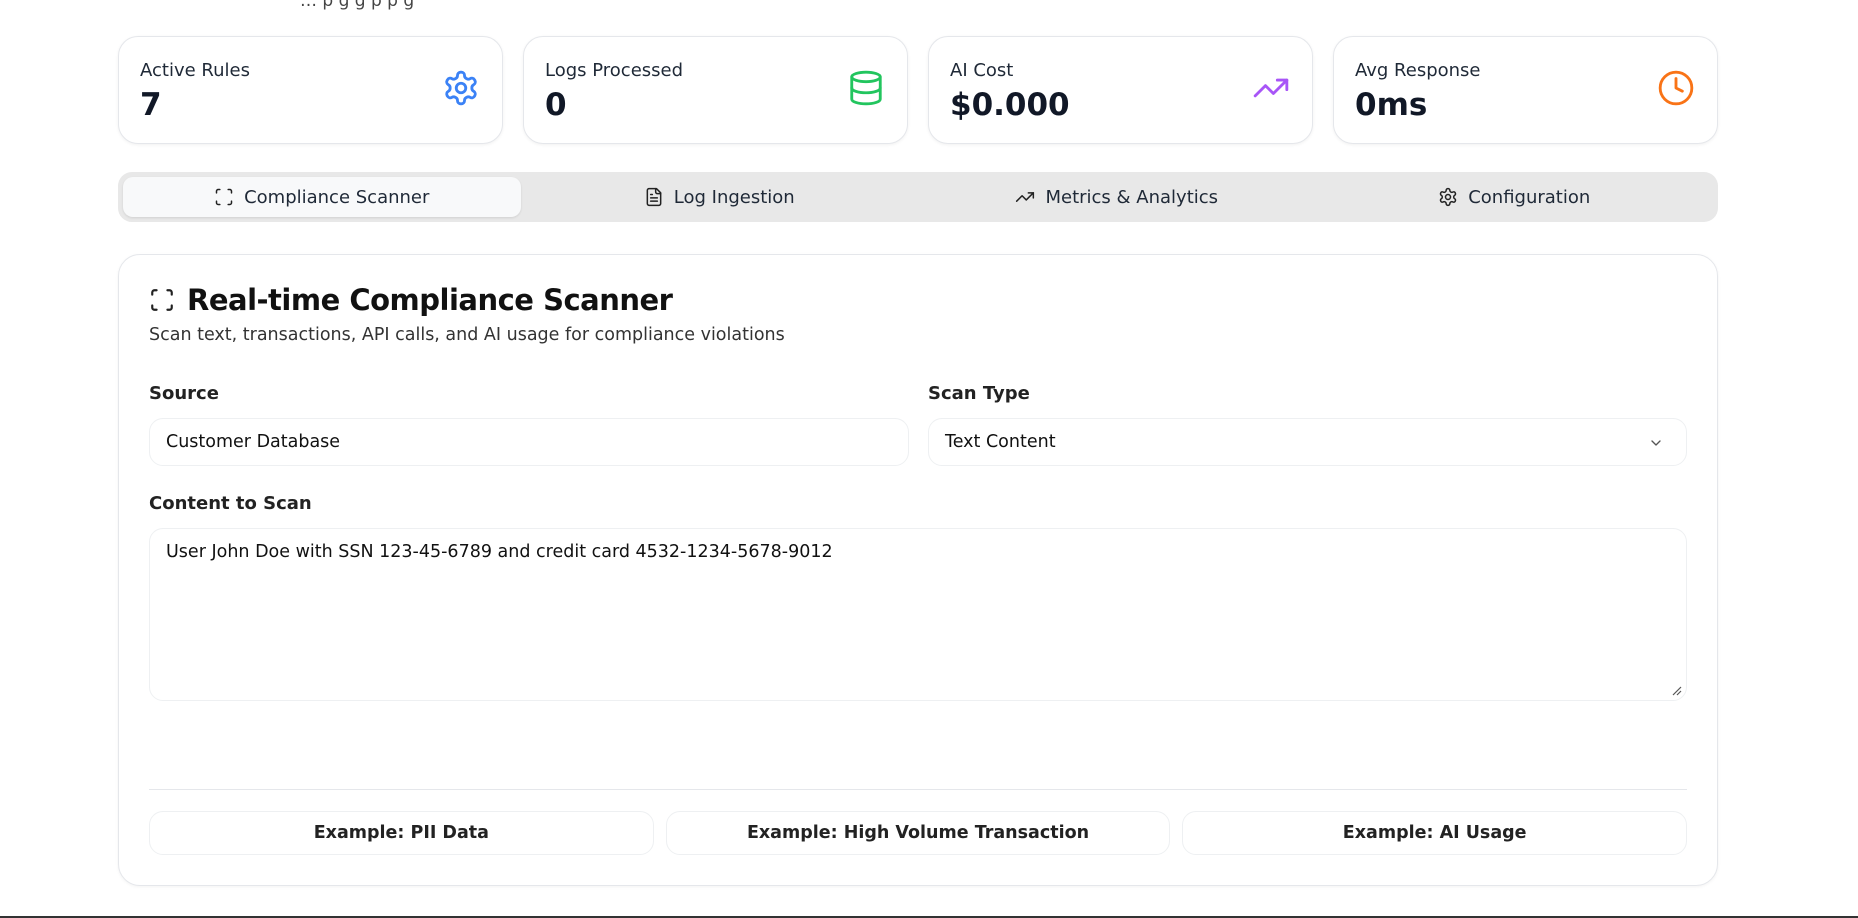  I want to click on stat-card-avg-response: Avg Response 0ms, so click(1525, 90).